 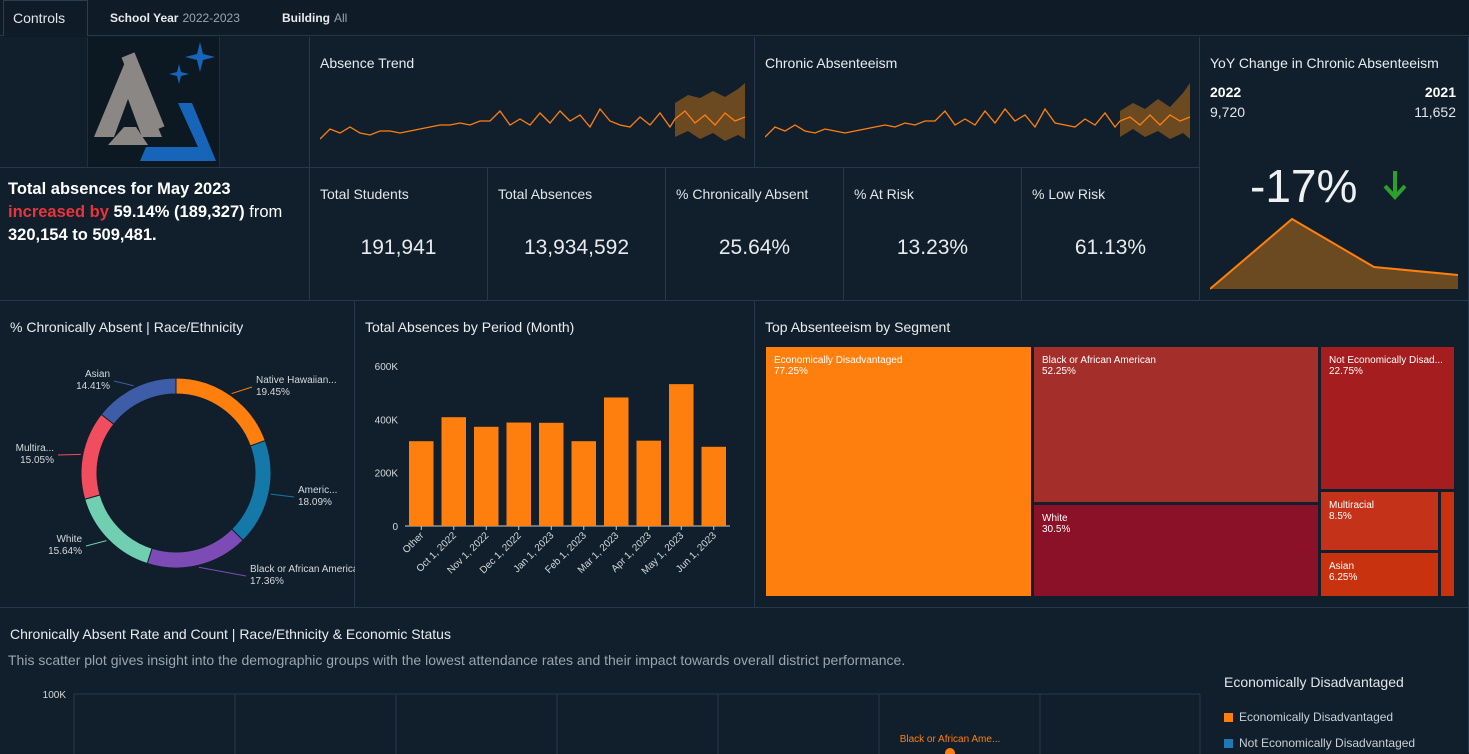 What do you see at coordinates (1228, 717) in the screenshot?
I see `legend-swatch` at bounding box center [1228, 717].